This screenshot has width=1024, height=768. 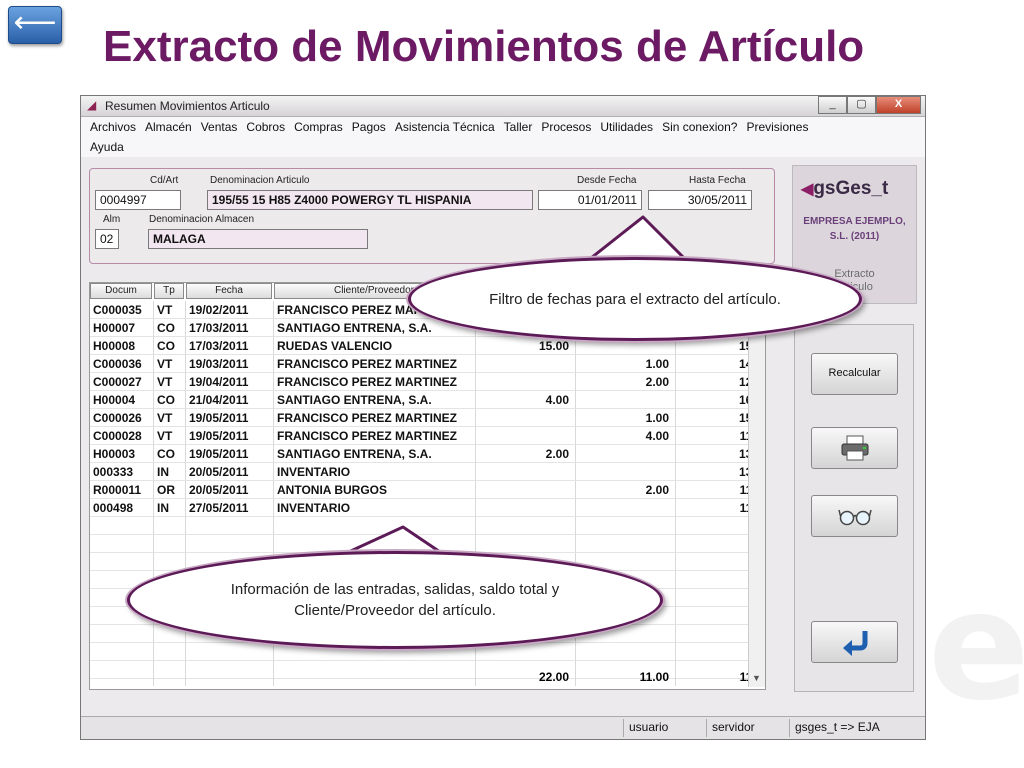 What do you see at coordinates (700, 200) in the screenshot?
I see `hasta-fecha-field: 30/05/2011` at bounding box center [700, 200].